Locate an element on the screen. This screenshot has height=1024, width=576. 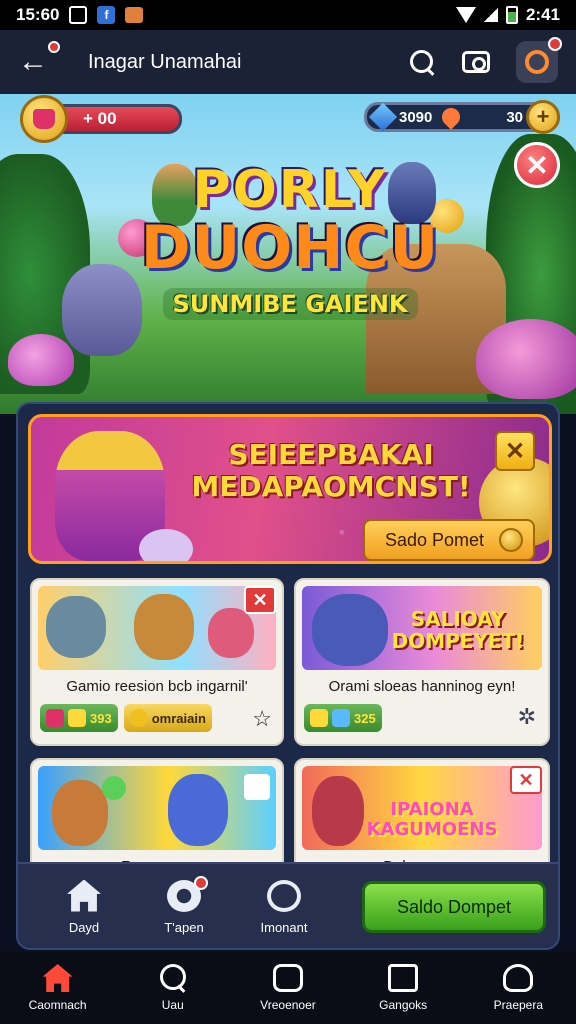
card-art: IPAIONA KAGUMOENS is located at coordinates (422, 808).